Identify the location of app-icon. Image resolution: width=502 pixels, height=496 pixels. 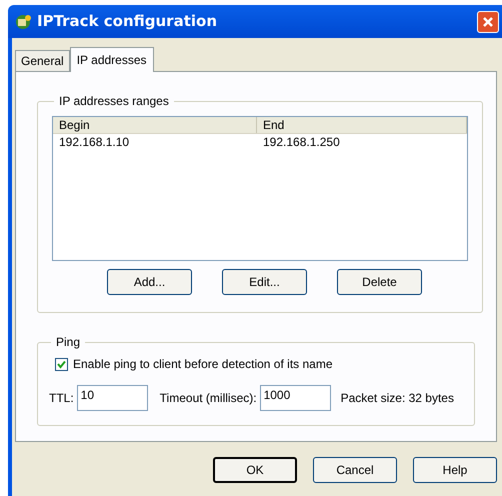
(23, 21).